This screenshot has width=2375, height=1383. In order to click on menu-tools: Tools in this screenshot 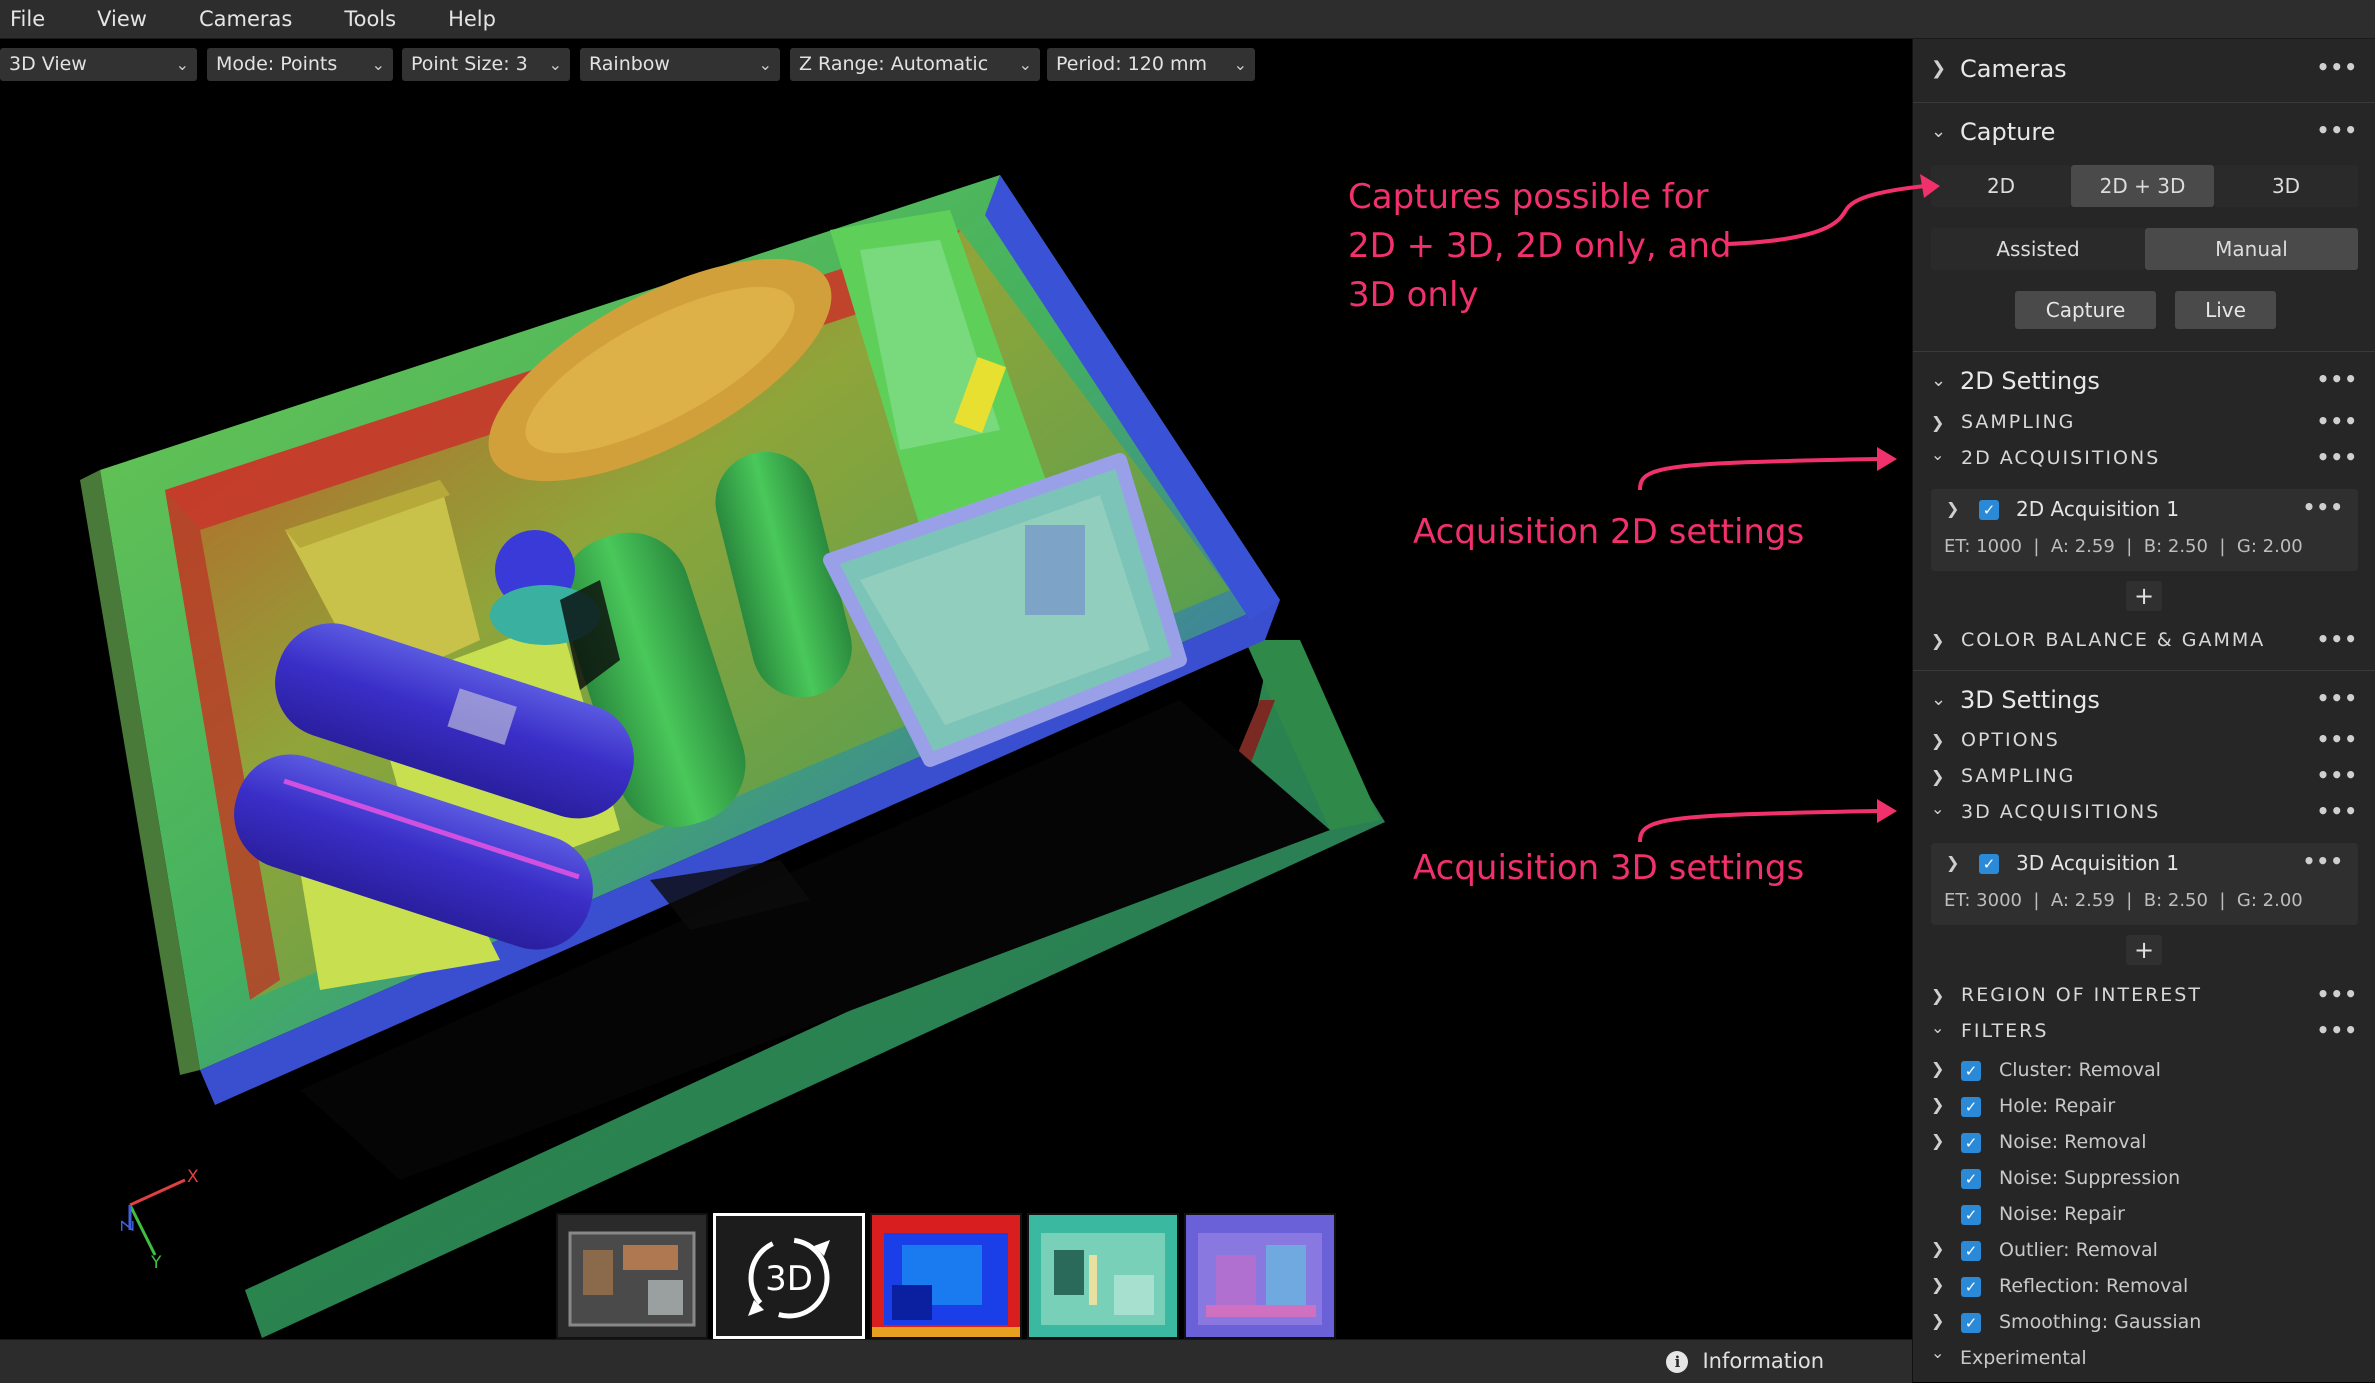, I will do `click(370, 19)`.